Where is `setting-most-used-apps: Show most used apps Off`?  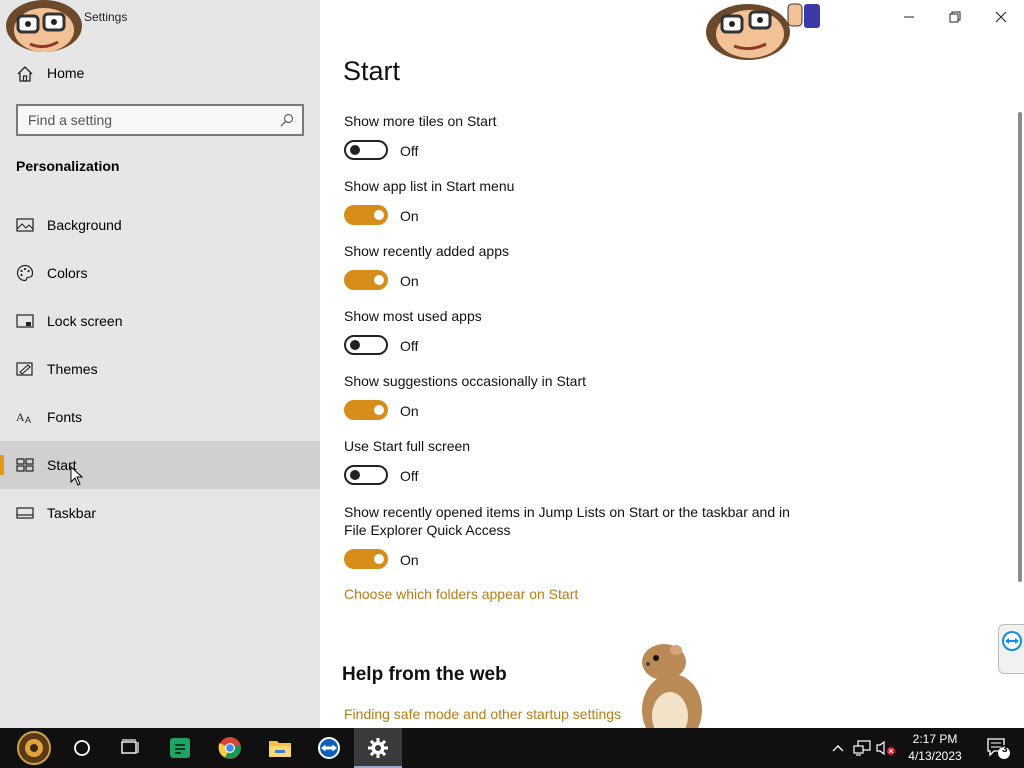
setting-most-used-apps: Show most used apps Off is located at coordinates (574, 332).